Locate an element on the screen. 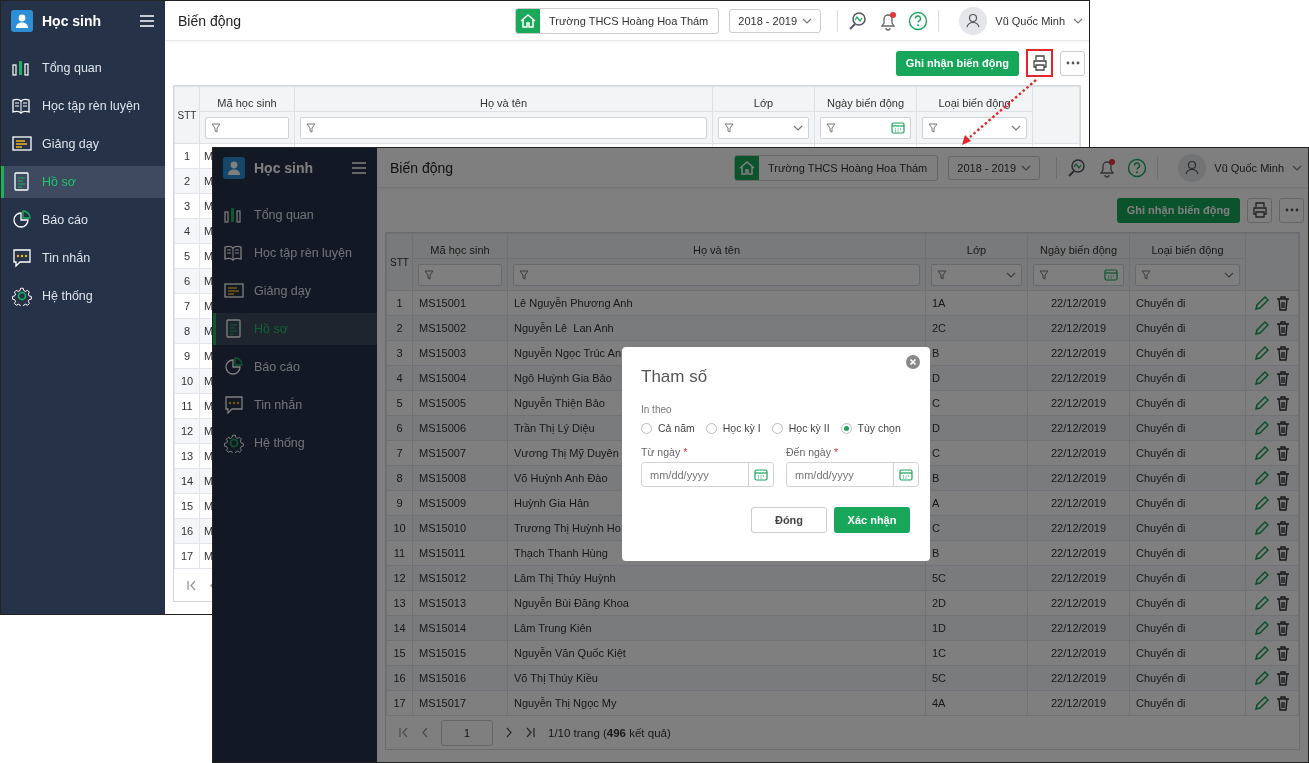 The height and width of the screenshot is (763, 1309). confirm-button: Xác nhận is located at coordinates (872, 520).